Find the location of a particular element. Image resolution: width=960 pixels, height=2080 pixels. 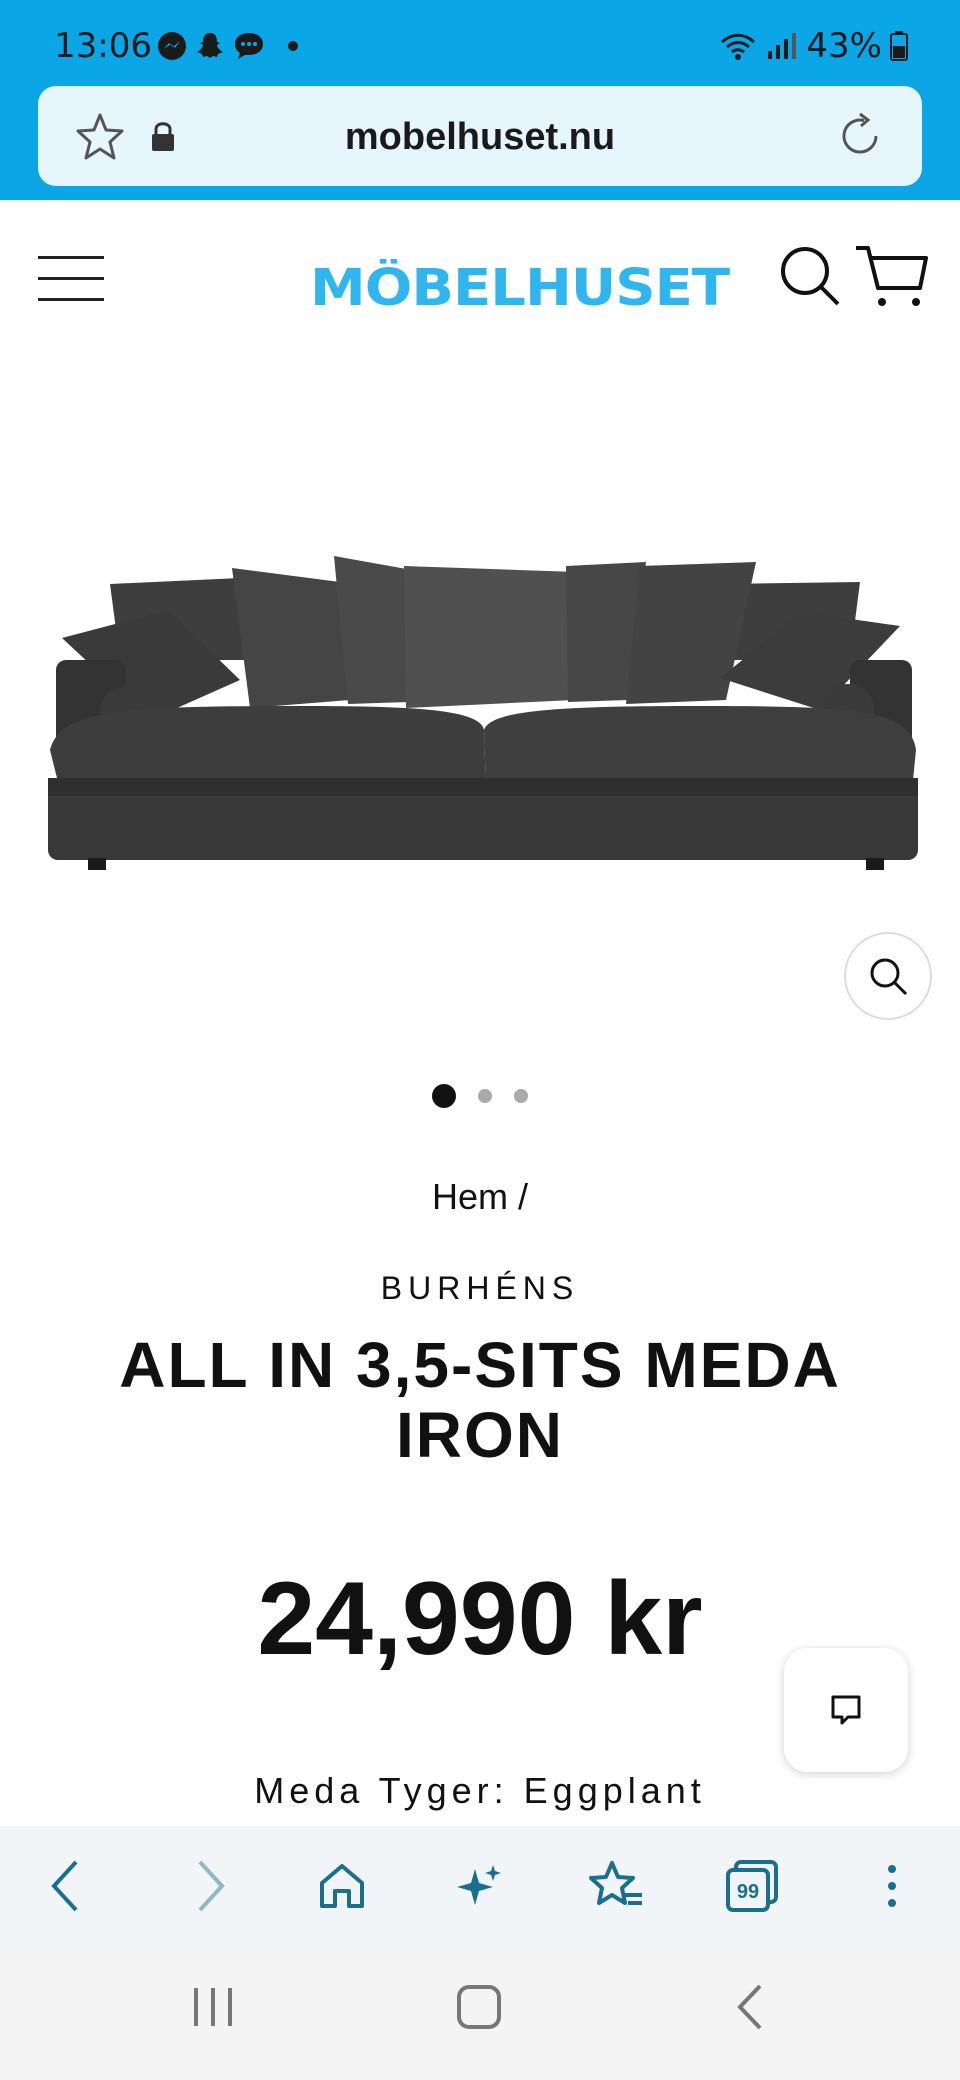

product-vendor: BURHÉNS is located at coordinates (480, 1288).